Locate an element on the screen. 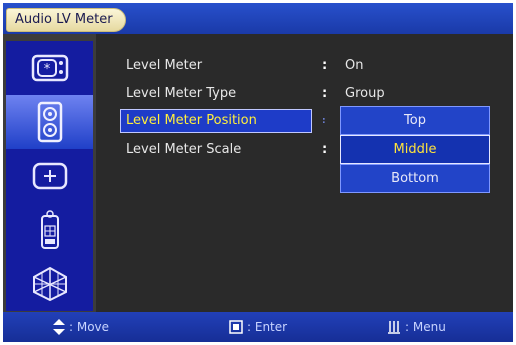 The height and width of the screenshot is (345, 516). setting-value: On is located at coordinates (354, 65).